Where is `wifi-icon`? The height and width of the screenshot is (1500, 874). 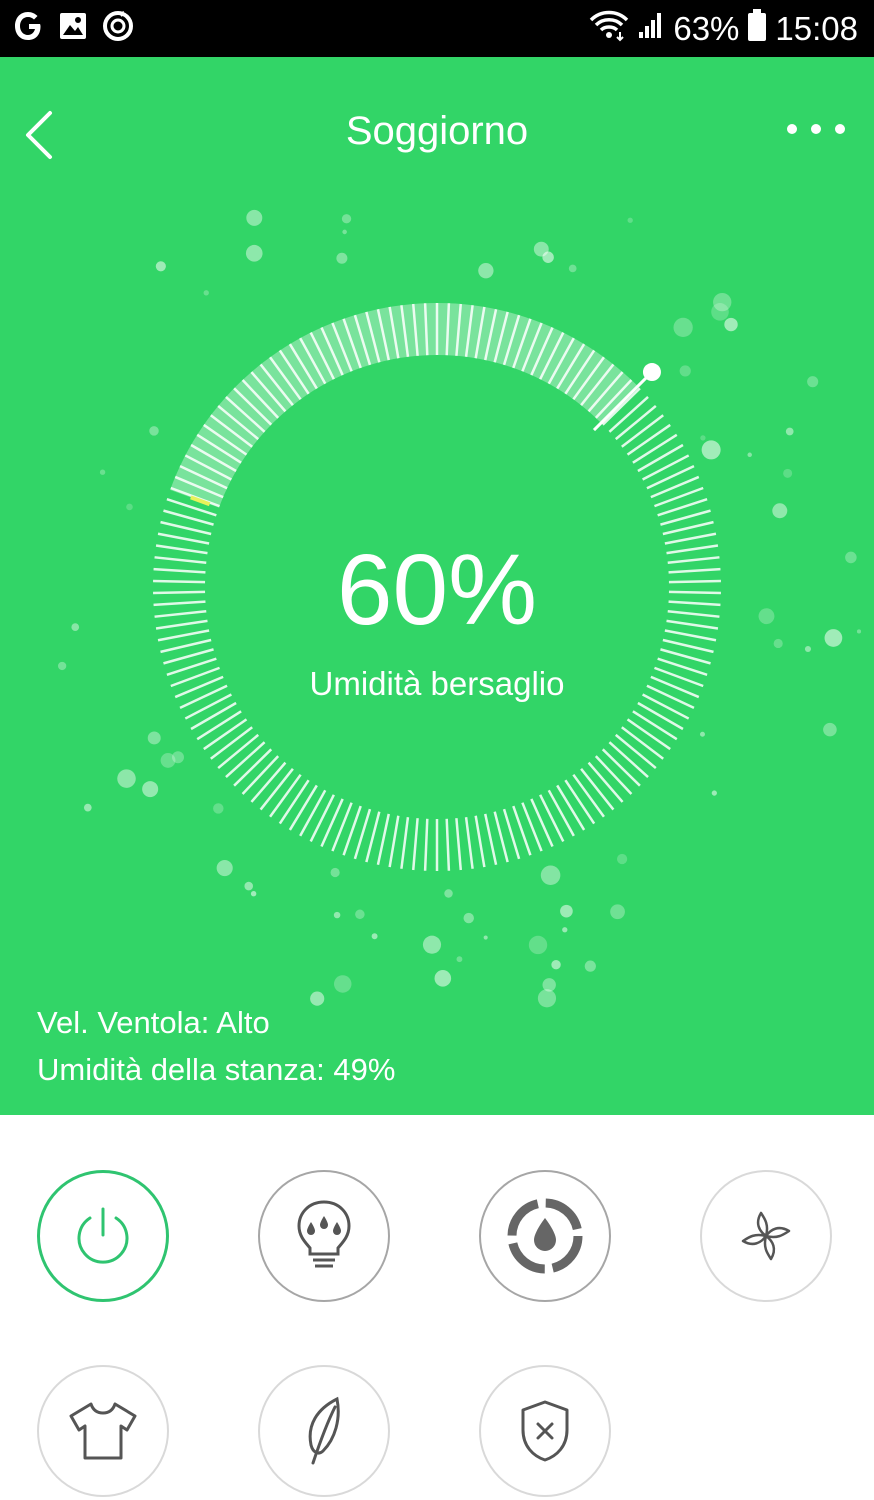
wifi-icon is located at coordinates (609, 29).